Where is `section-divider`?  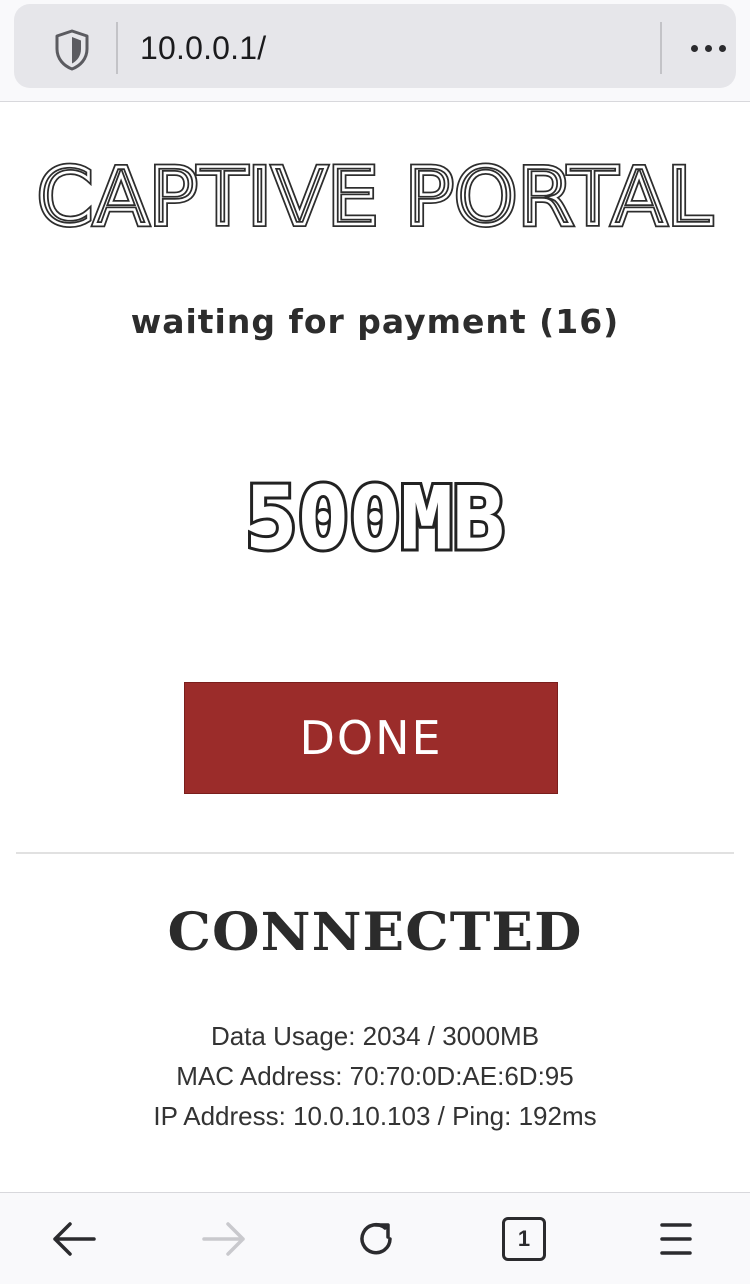
section-divider is located at coordinates (375, 853).